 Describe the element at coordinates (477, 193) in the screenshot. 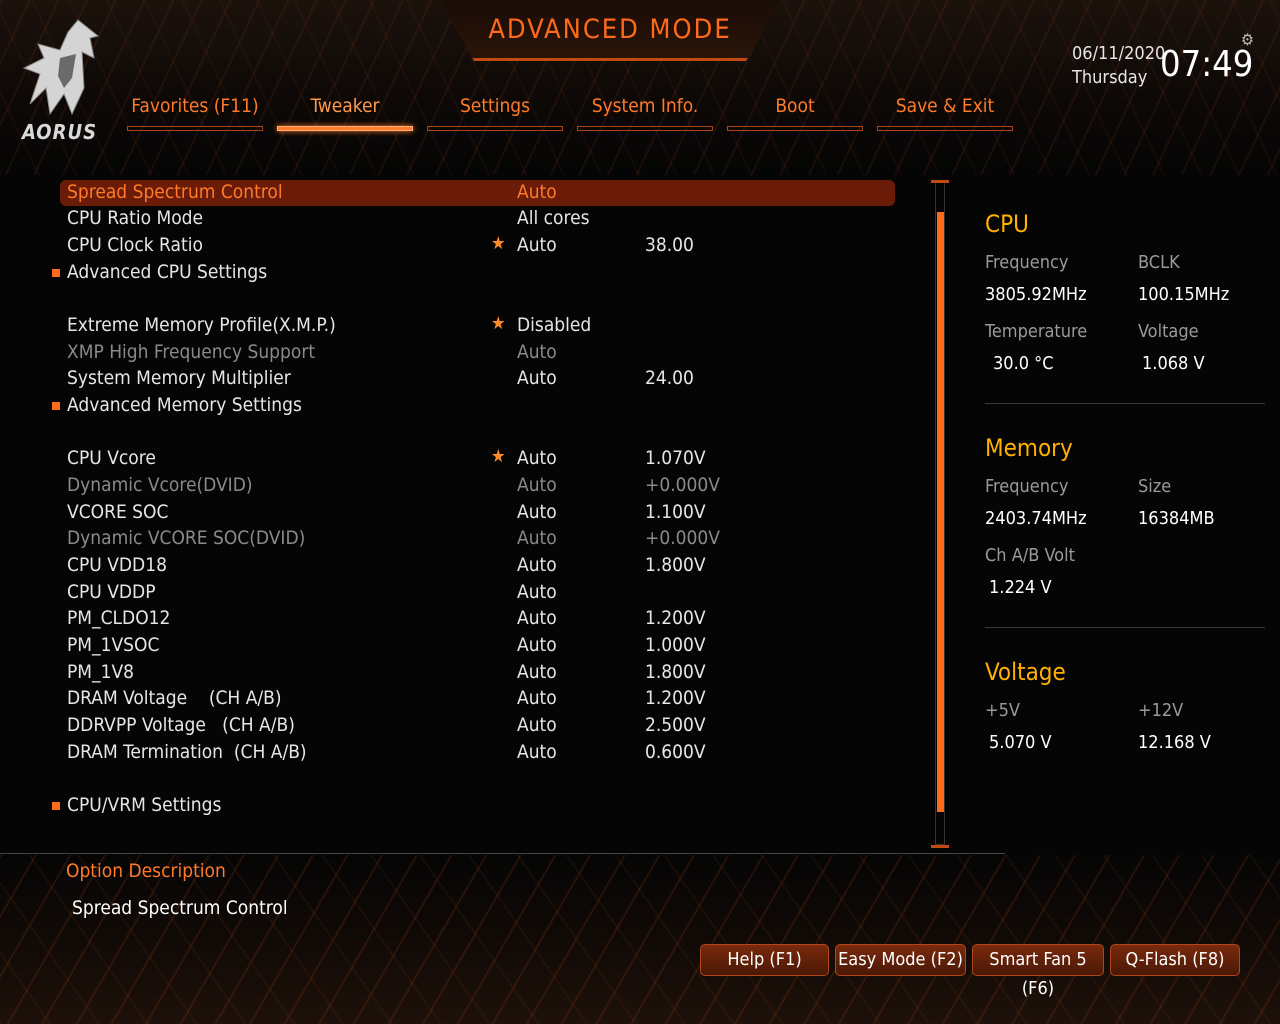

I see `setting-row: Spread Spectrum Control Auto` at that location.